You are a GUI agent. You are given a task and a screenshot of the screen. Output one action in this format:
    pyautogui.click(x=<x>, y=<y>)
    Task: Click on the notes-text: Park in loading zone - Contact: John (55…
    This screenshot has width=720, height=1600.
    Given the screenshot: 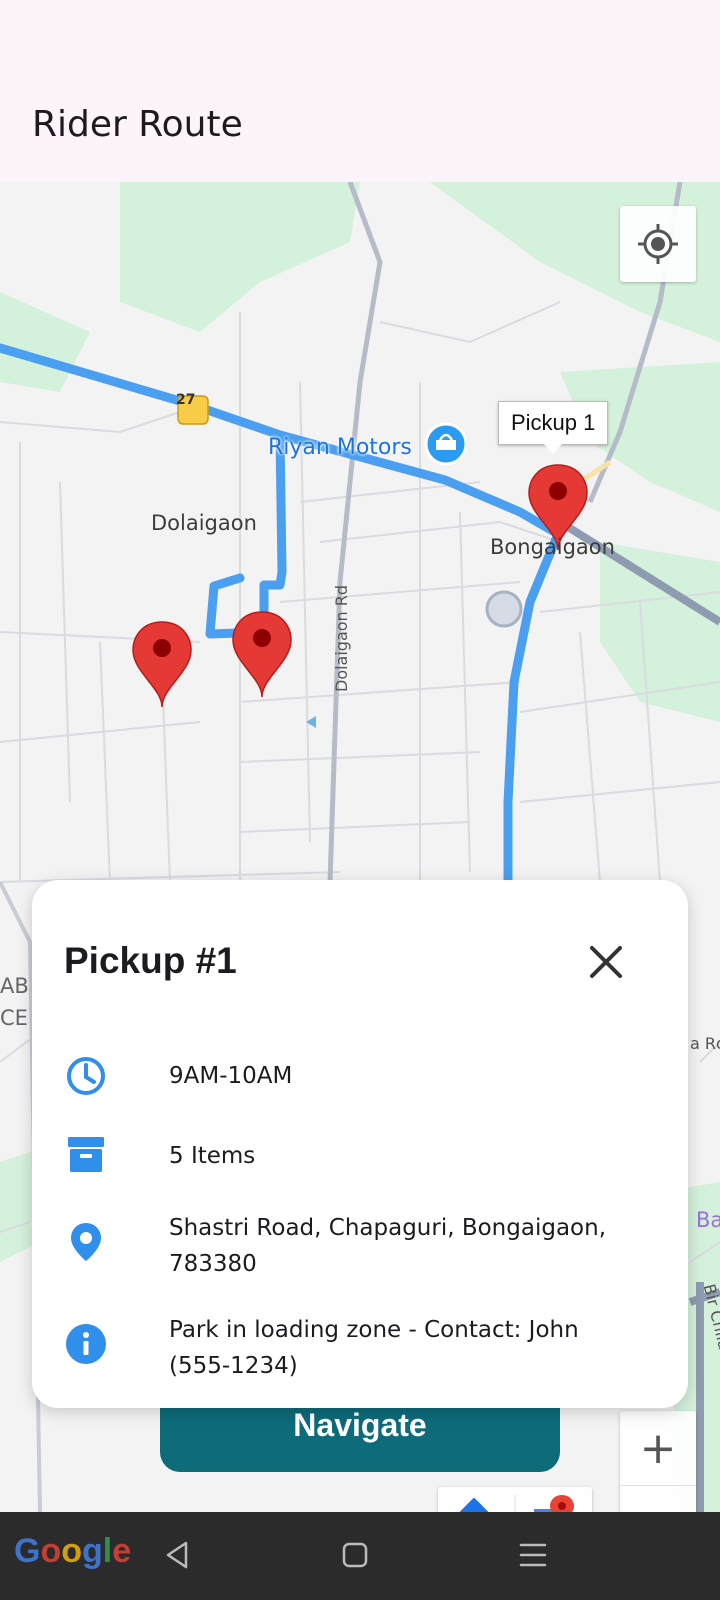 What is the action you would take?
    pyautogui.click(x=374, y=1348)
    